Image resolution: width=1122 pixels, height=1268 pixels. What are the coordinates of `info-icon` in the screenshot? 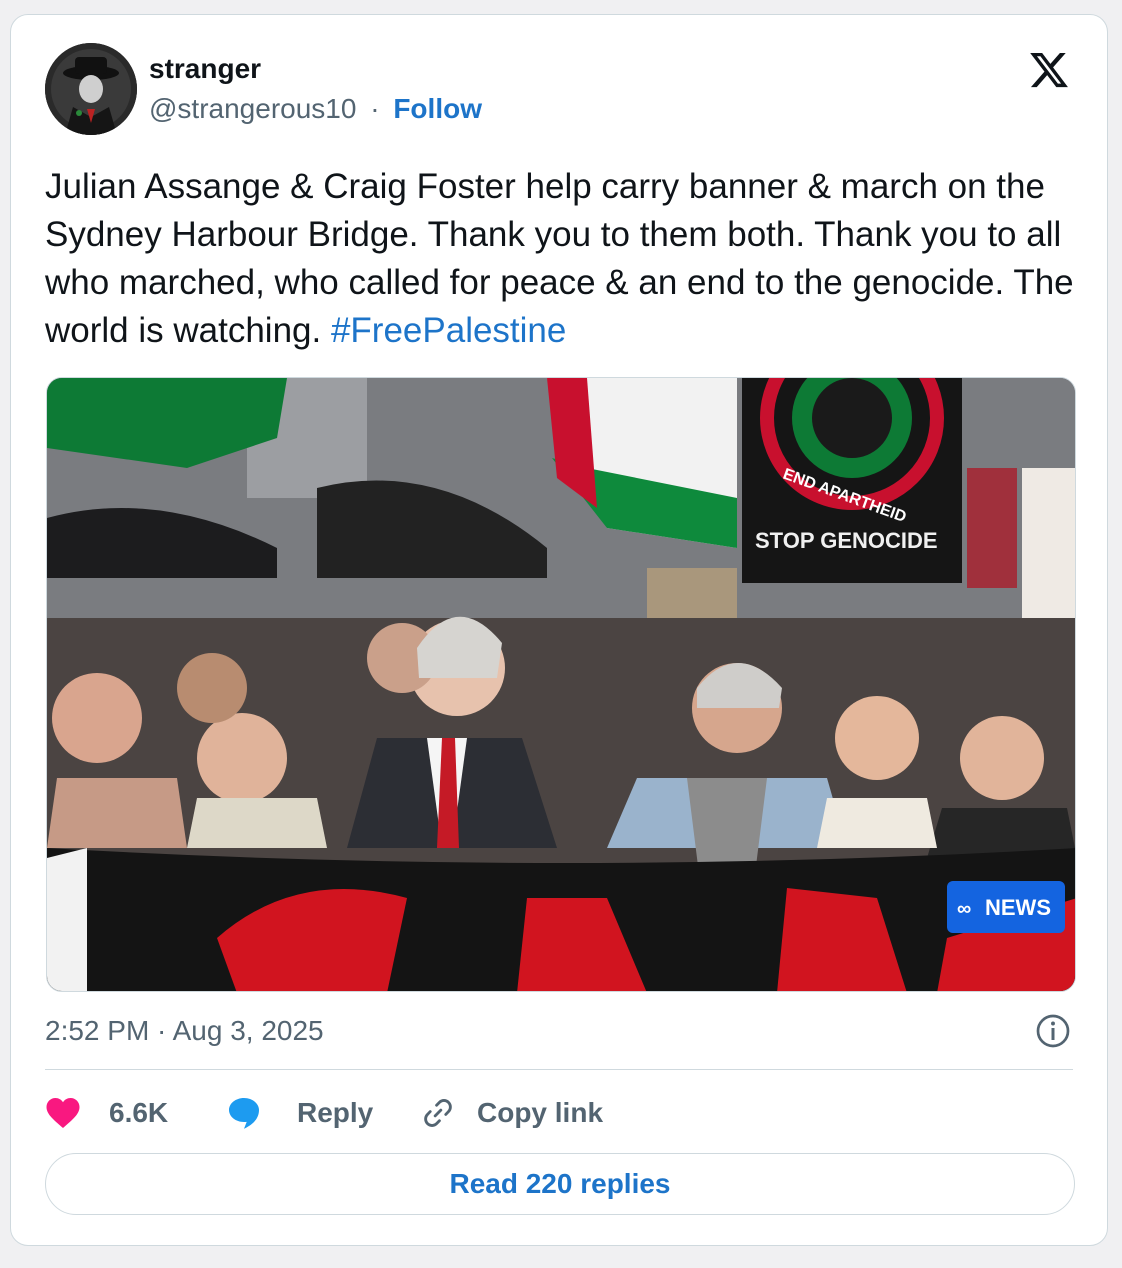 It's located at (1053, 1031).